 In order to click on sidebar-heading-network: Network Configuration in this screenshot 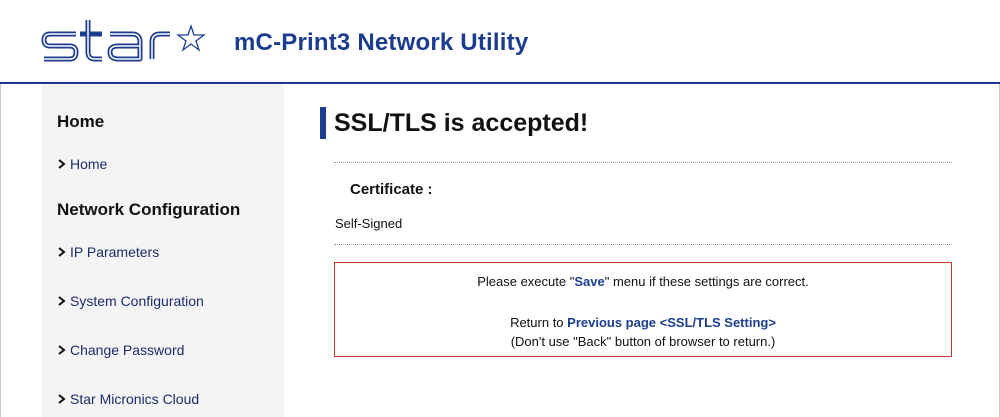, I will do `click(149, 209)`.